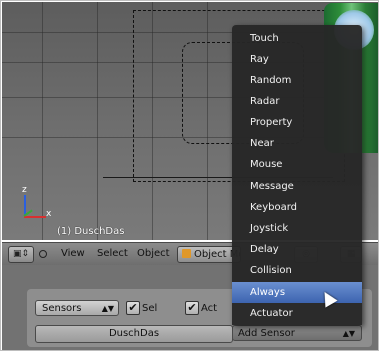  I want to click on x-axis-line, so click(35, 217).